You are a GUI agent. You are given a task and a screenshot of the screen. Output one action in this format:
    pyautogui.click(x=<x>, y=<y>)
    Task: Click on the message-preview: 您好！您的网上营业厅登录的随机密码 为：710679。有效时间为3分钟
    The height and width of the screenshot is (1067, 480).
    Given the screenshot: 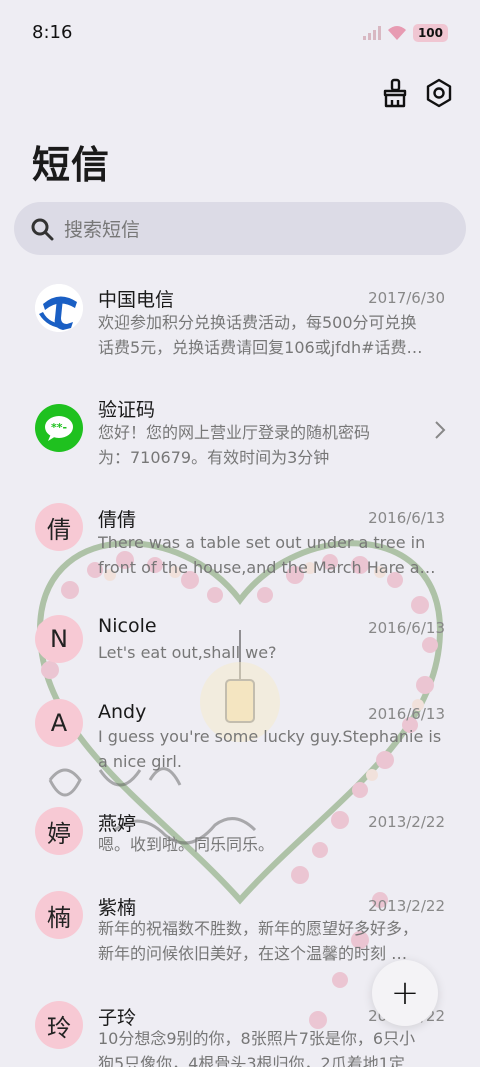 What is the action you would take?
    pyautogui.click(x=248, y=445)
    